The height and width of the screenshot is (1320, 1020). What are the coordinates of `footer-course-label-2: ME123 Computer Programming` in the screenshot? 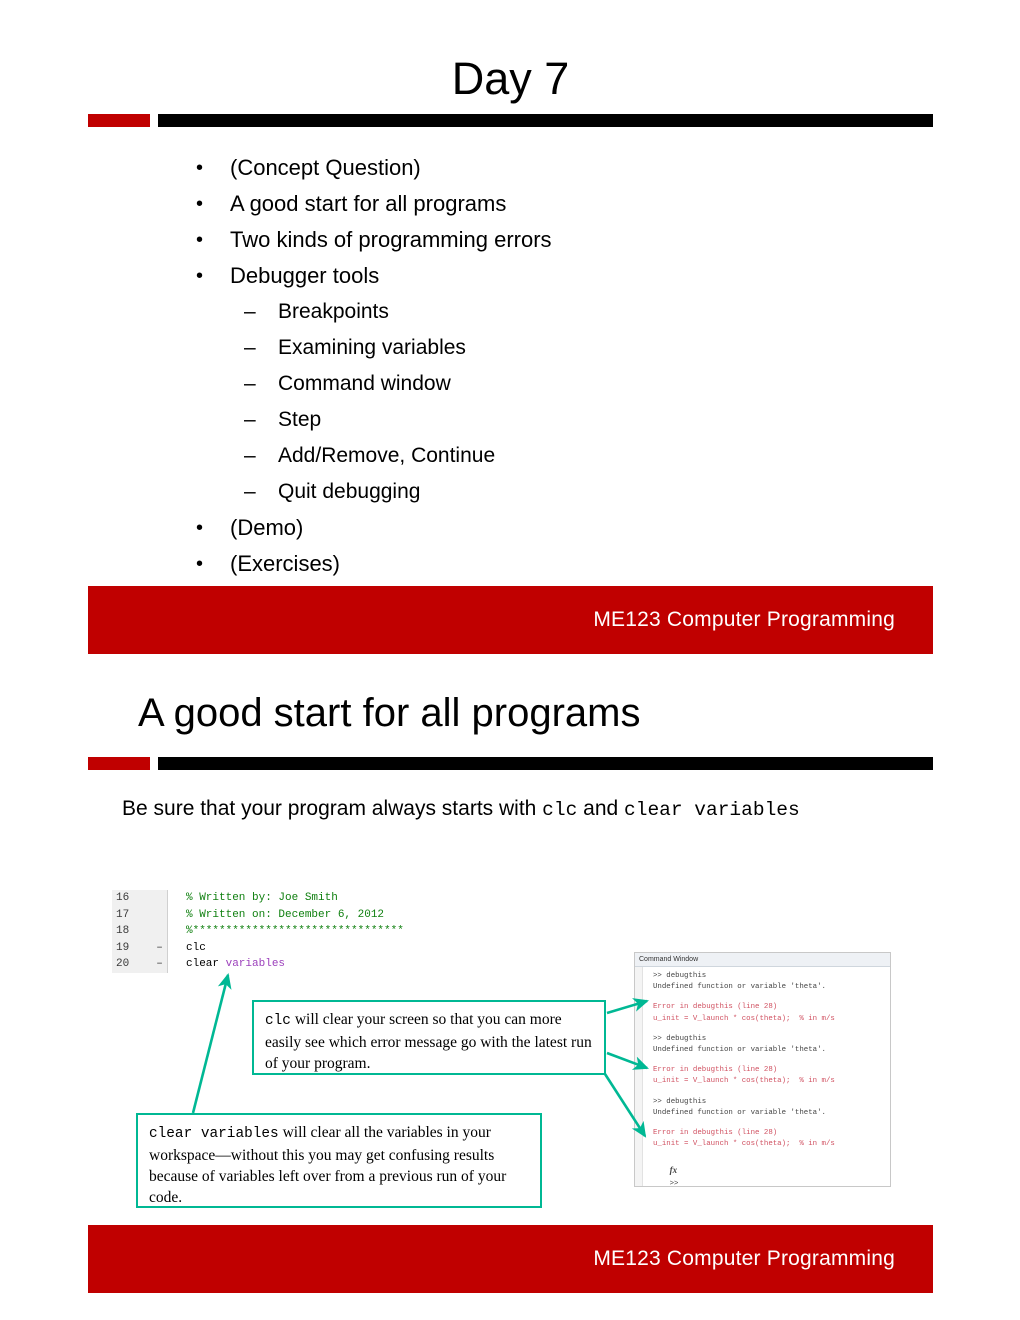 It's located at (744, 1258).